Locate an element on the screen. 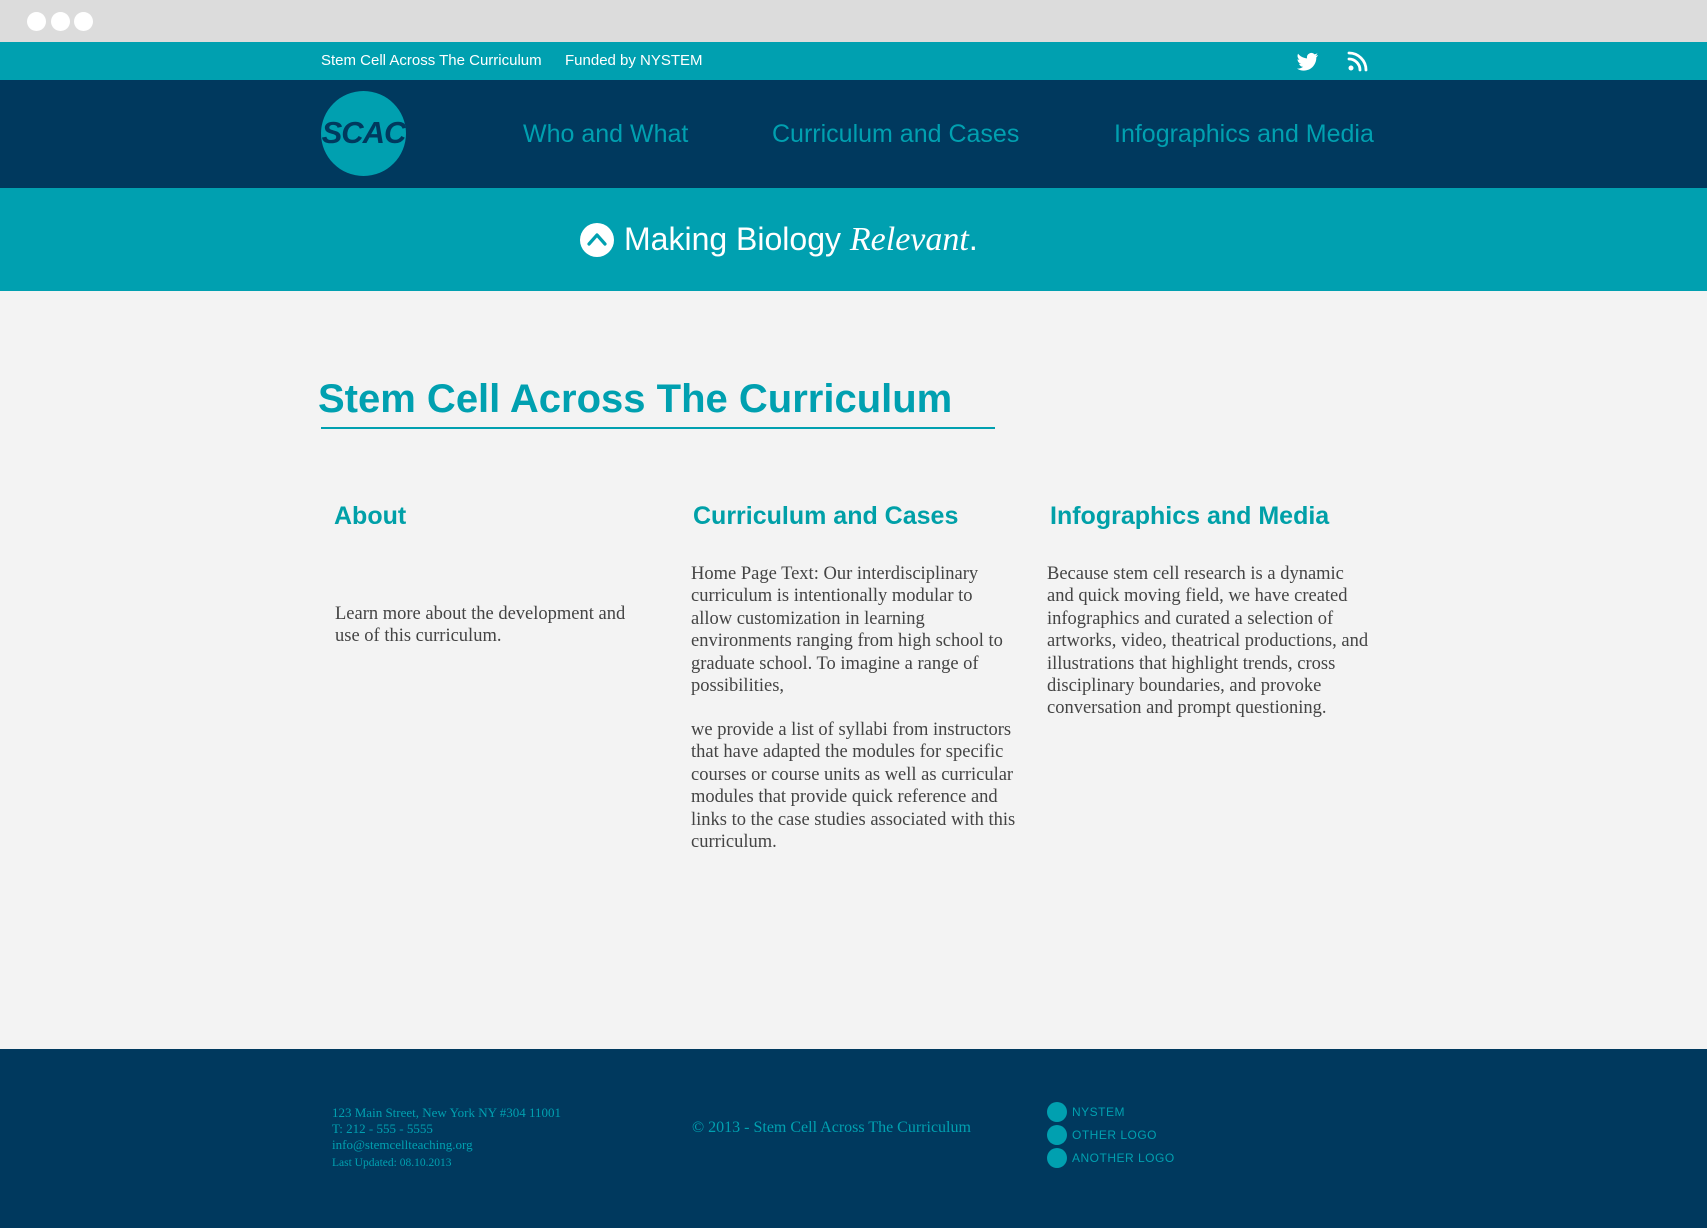  window-maximize-dot is located at coordinates (83, 21).